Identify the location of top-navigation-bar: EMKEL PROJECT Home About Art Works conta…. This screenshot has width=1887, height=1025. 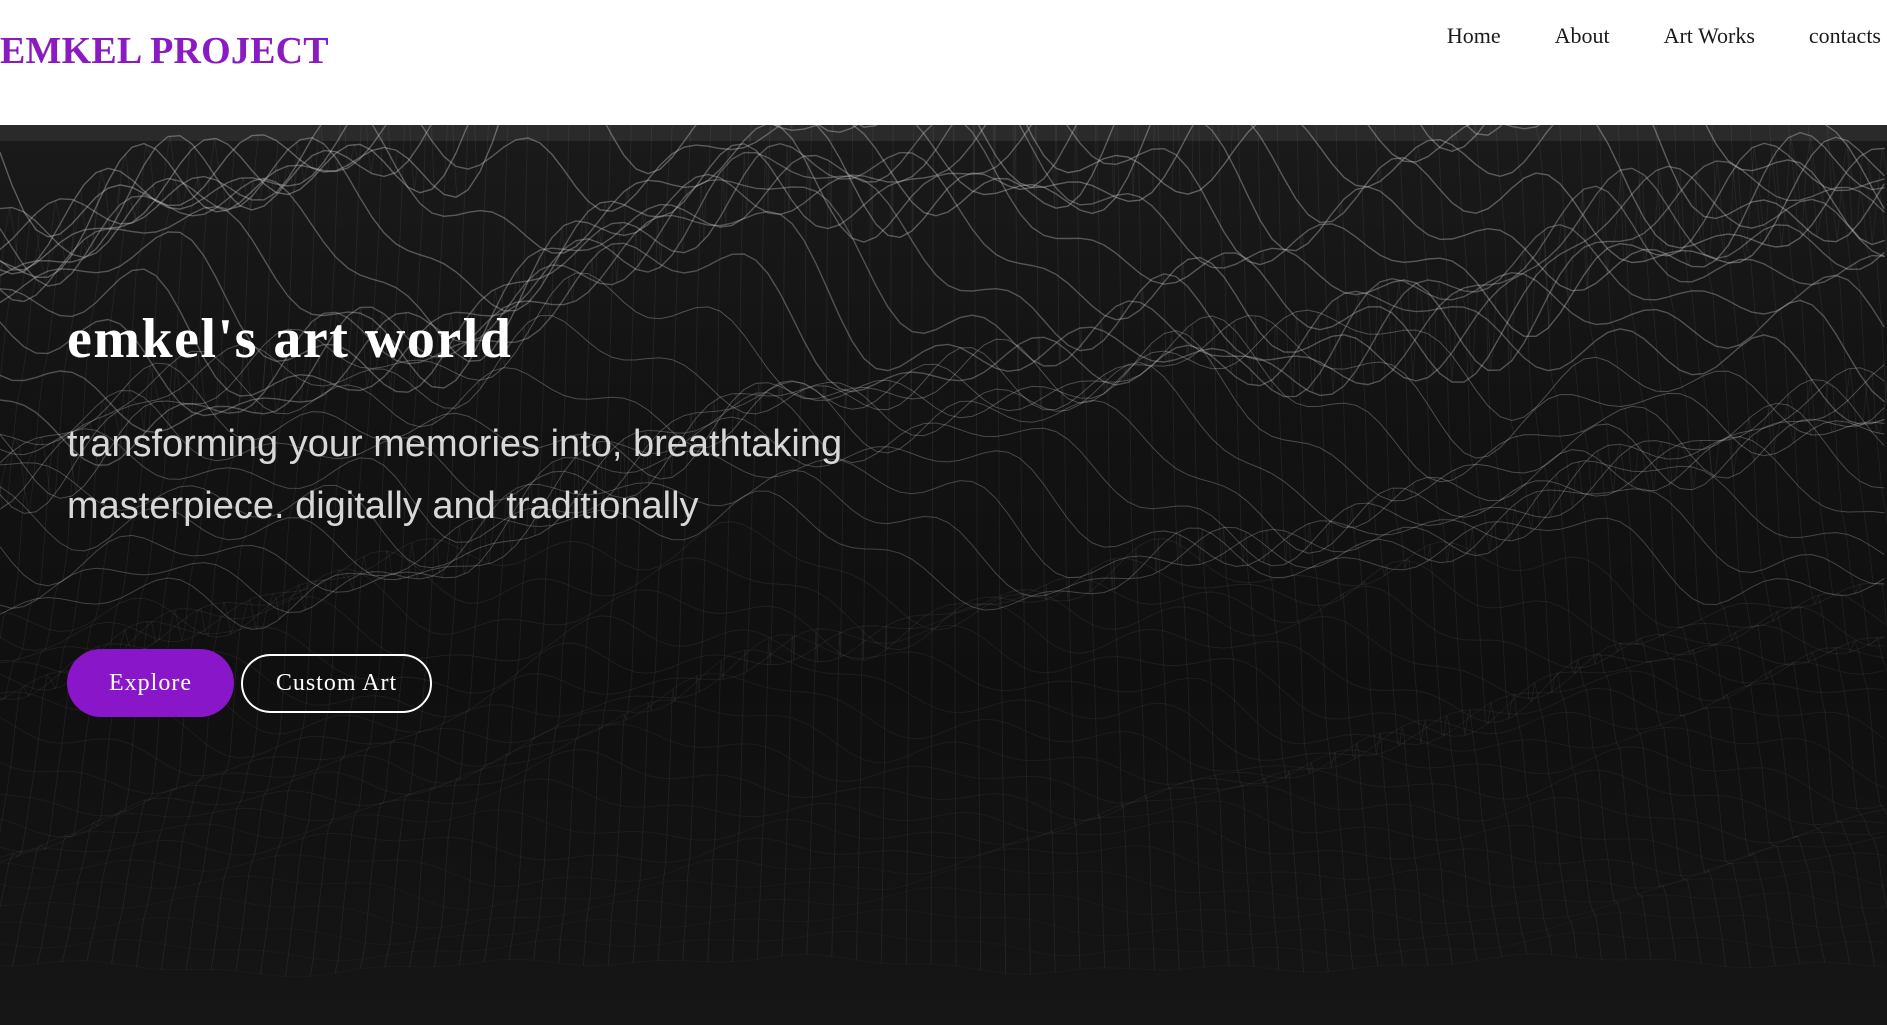
(943, 62).